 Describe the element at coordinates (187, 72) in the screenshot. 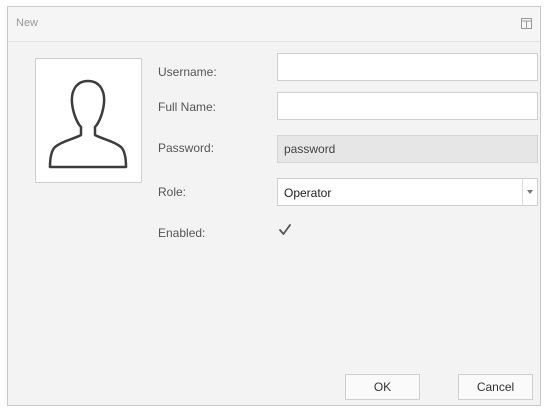

I see `username-label: Username:` at that location.